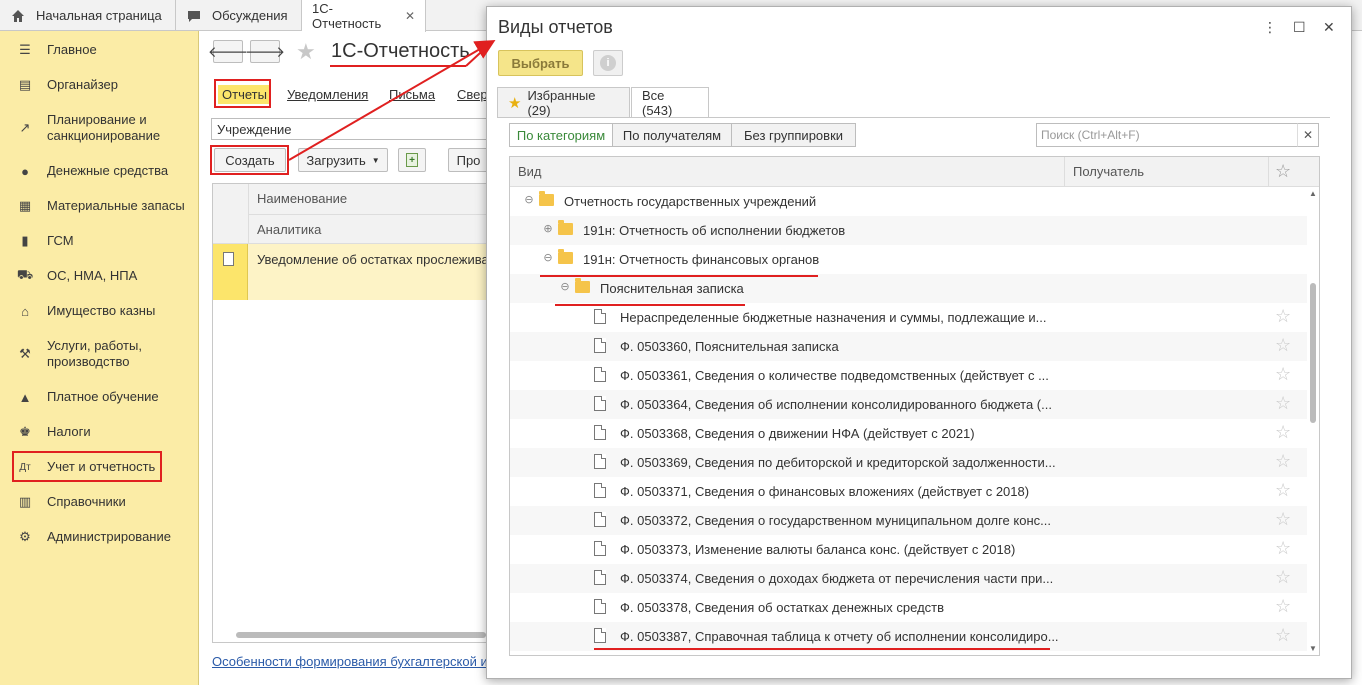 The image size is (1362, 685). I want to click on scroll-up-icon: ▲, so click(1313, 193).